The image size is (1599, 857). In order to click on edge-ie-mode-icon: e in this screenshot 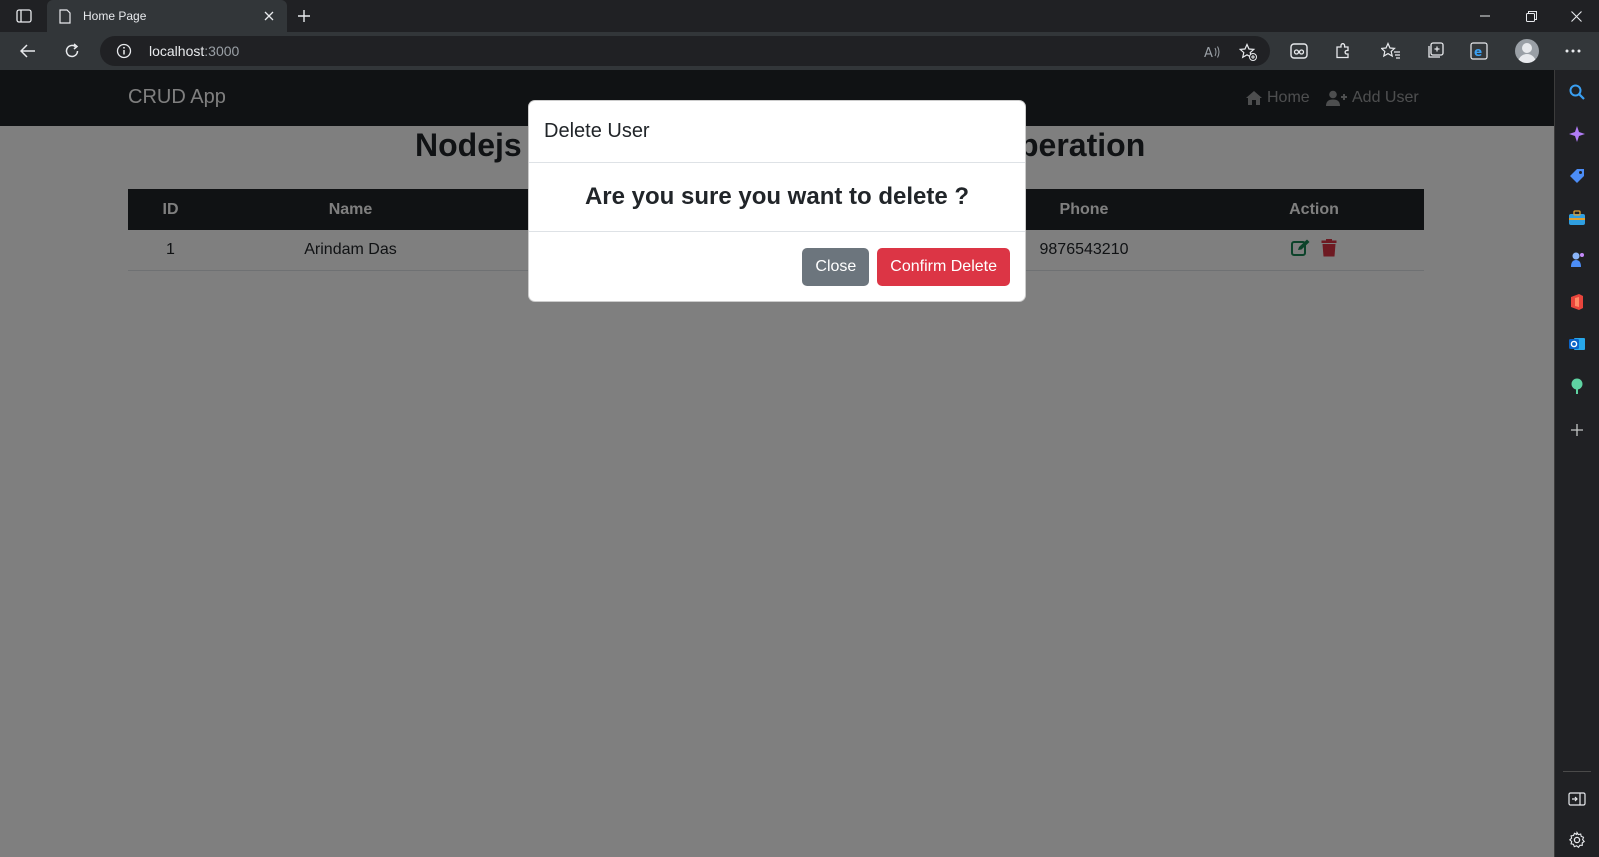, I will do `click(1479, 51)`.